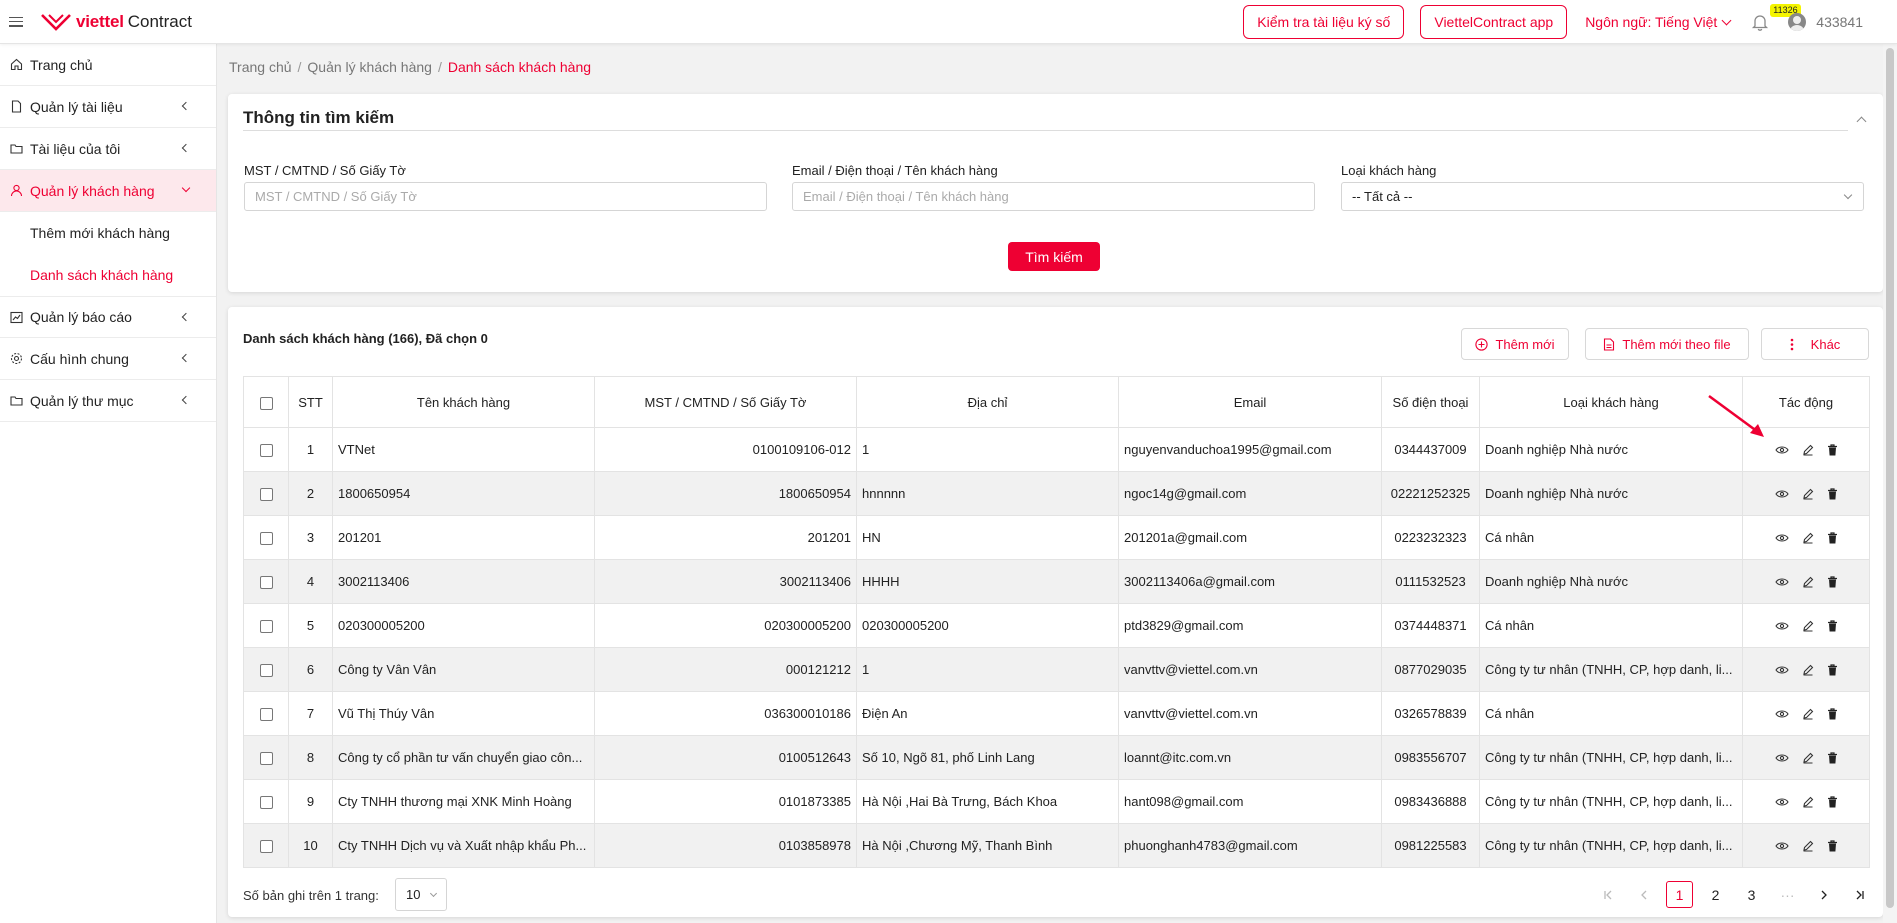 The image size is (1897, 923). Describe the element at coordinates (1389, 170) in the screenshot. I see `customer-type-label: Loại khách hàng` at that location.